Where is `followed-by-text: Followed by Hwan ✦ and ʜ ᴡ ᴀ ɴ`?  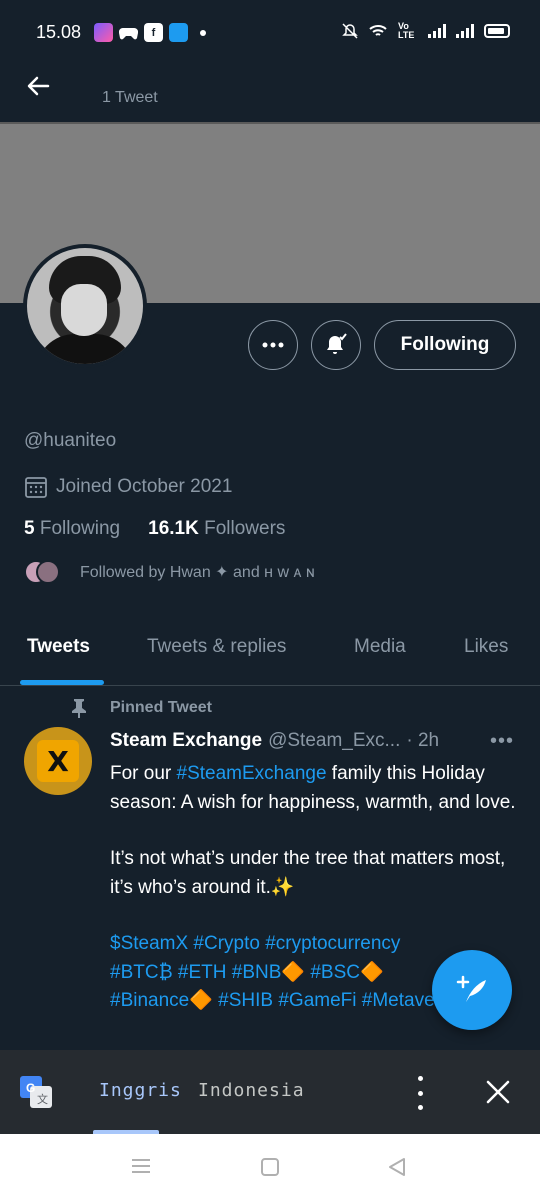
followed-by-text: Followed by Hwan ✦ and ʜ ᴡ ᴀ ɴ is located at coordinates (197, 572).